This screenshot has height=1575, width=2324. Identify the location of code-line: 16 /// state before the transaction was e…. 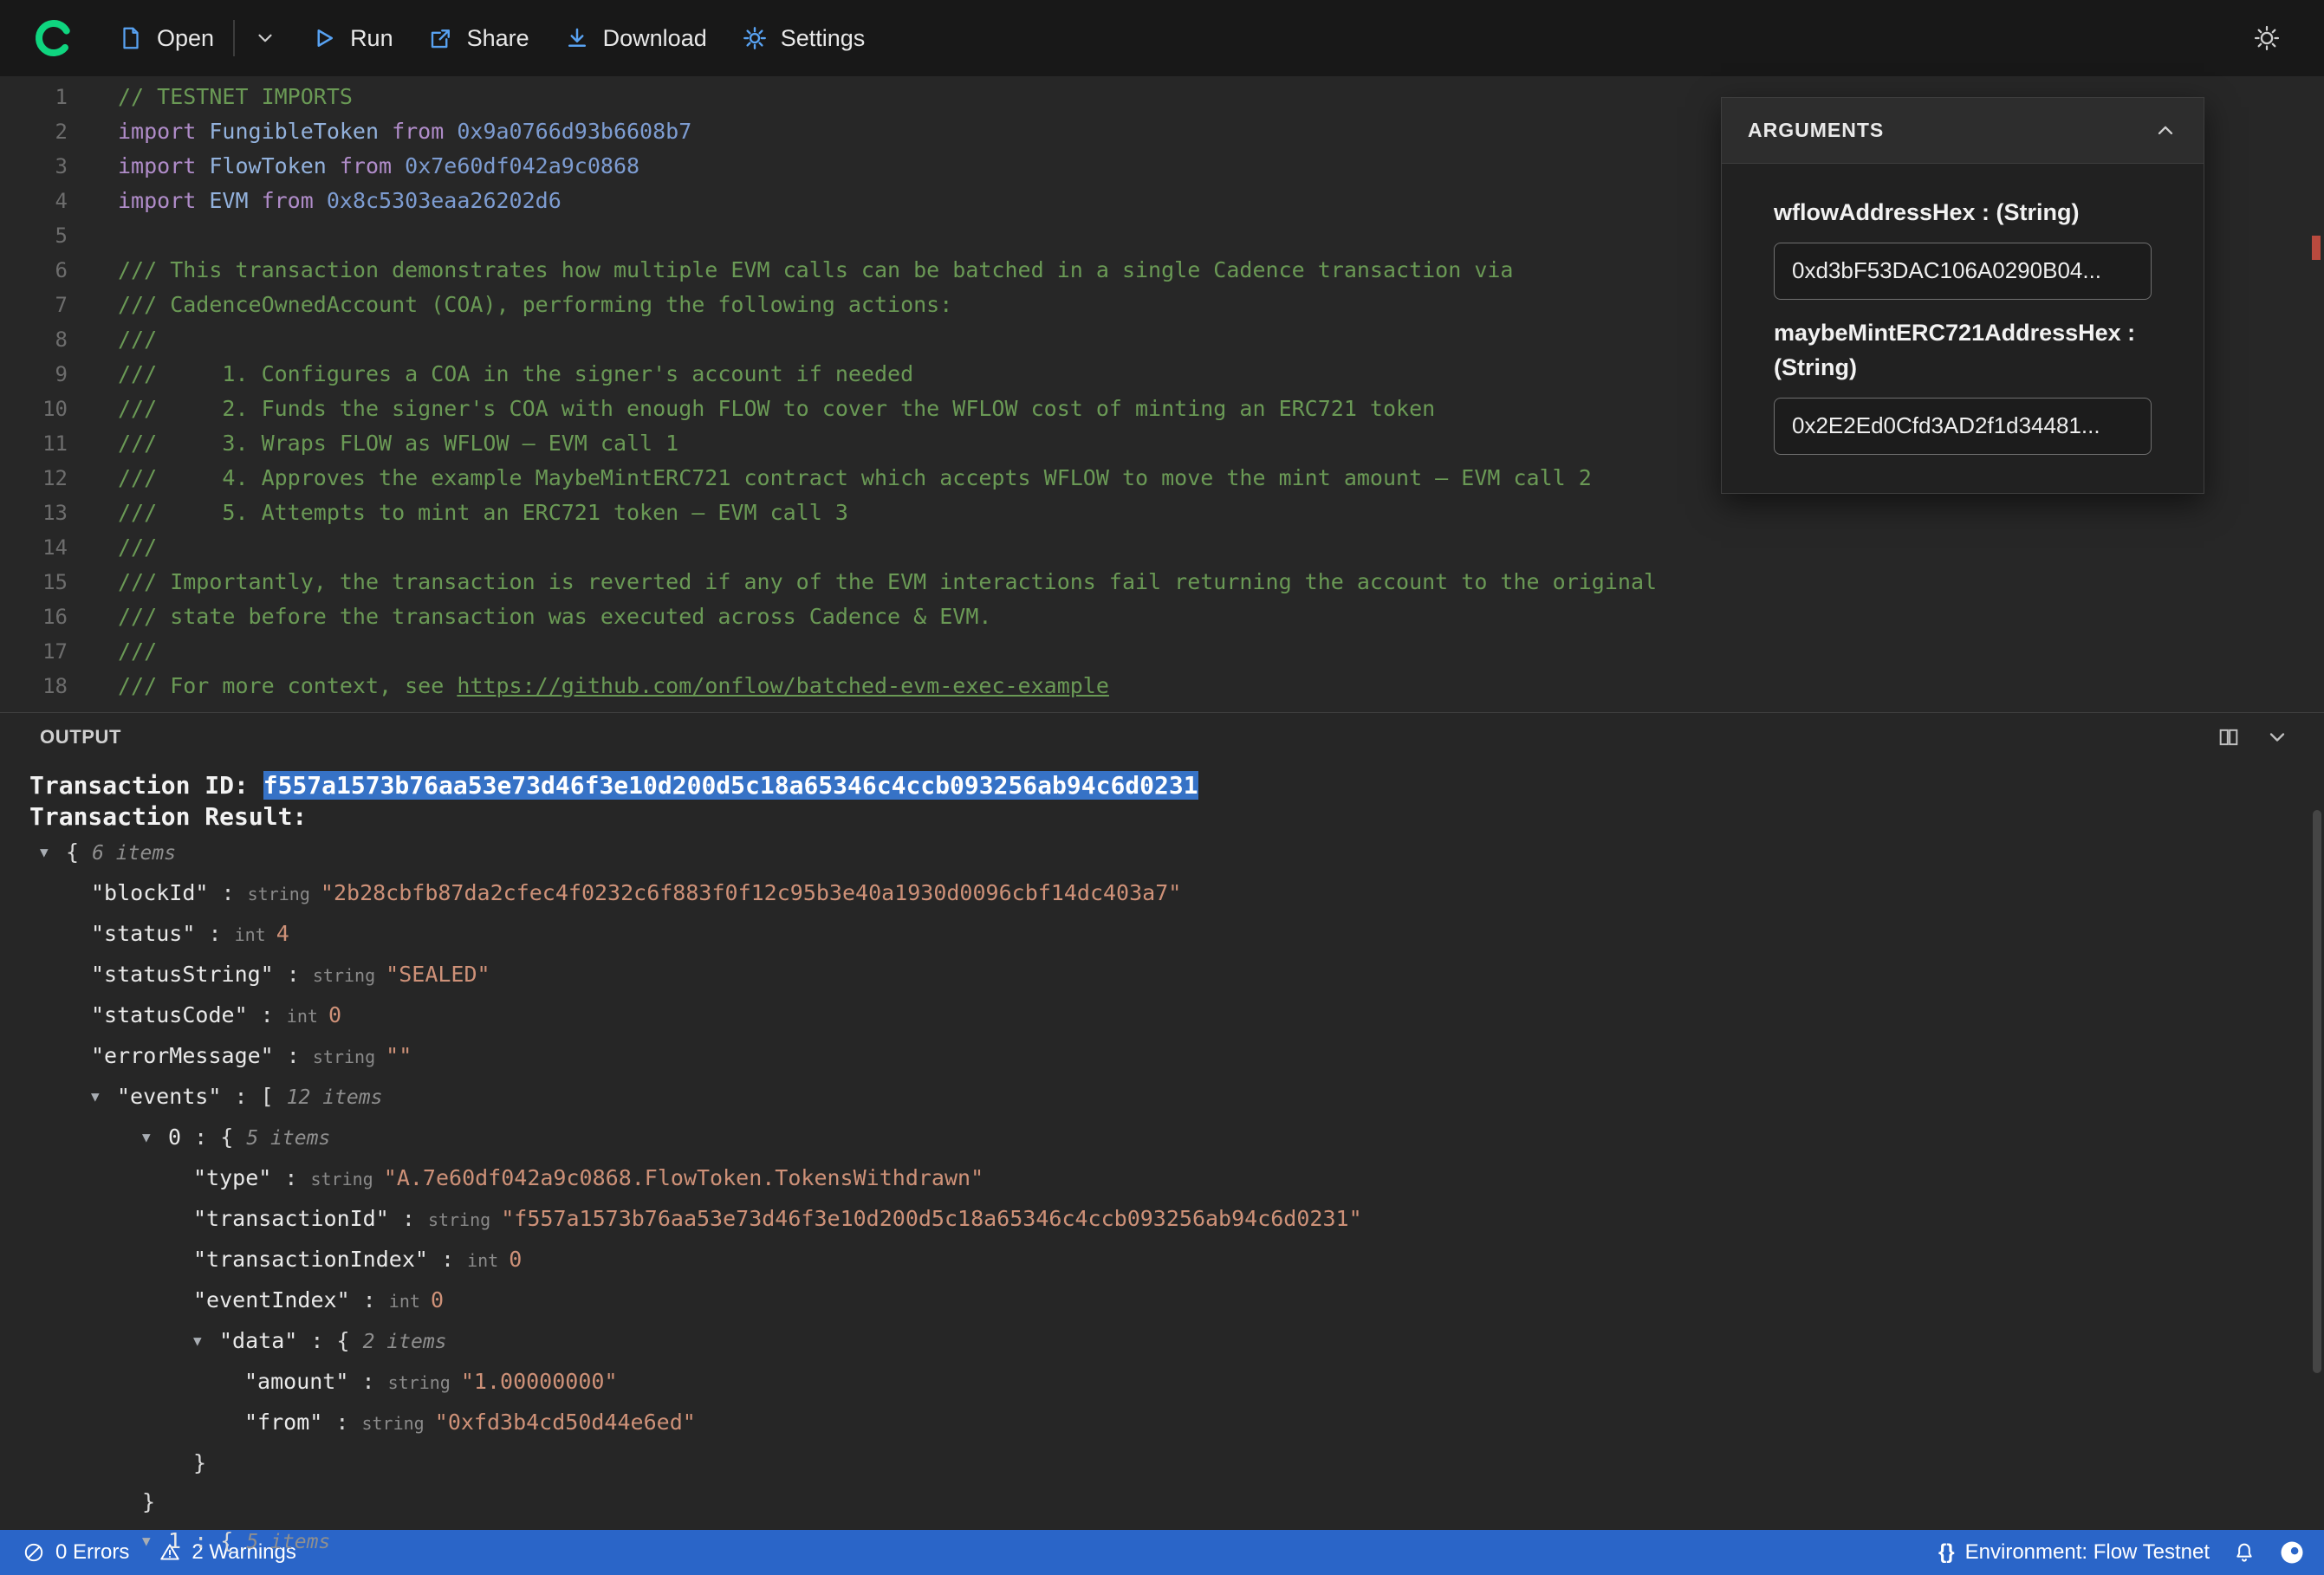
(1162, 617).